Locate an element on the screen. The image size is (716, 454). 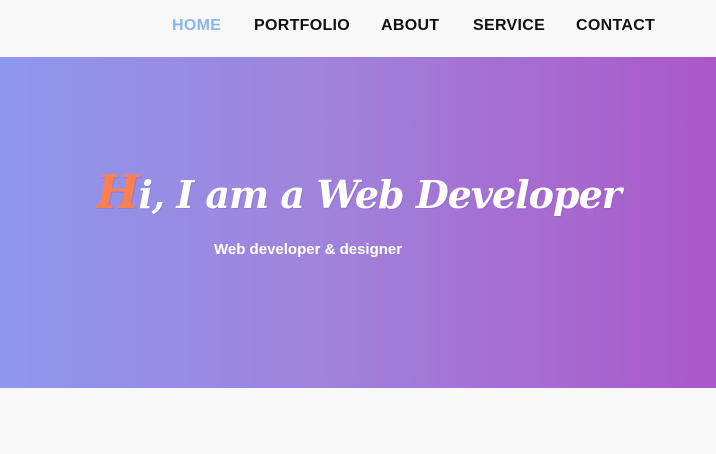
nav-menu: HOME PORTFOLIO ABOUT SERVICE CONTACT is located at coordinates (358, 27).